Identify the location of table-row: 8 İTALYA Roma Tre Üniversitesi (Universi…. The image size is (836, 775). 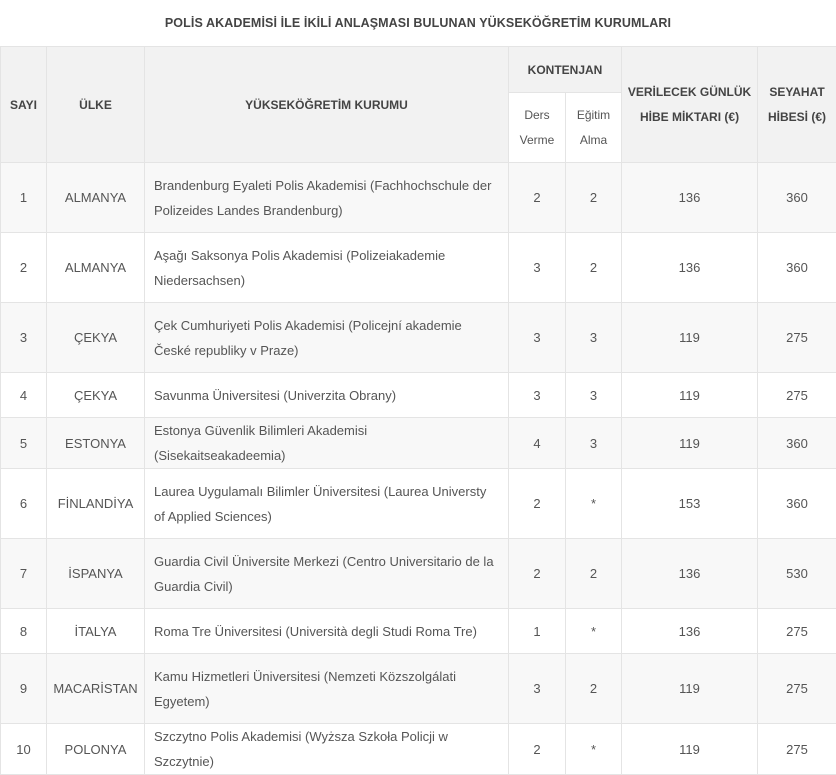
(418, 631).